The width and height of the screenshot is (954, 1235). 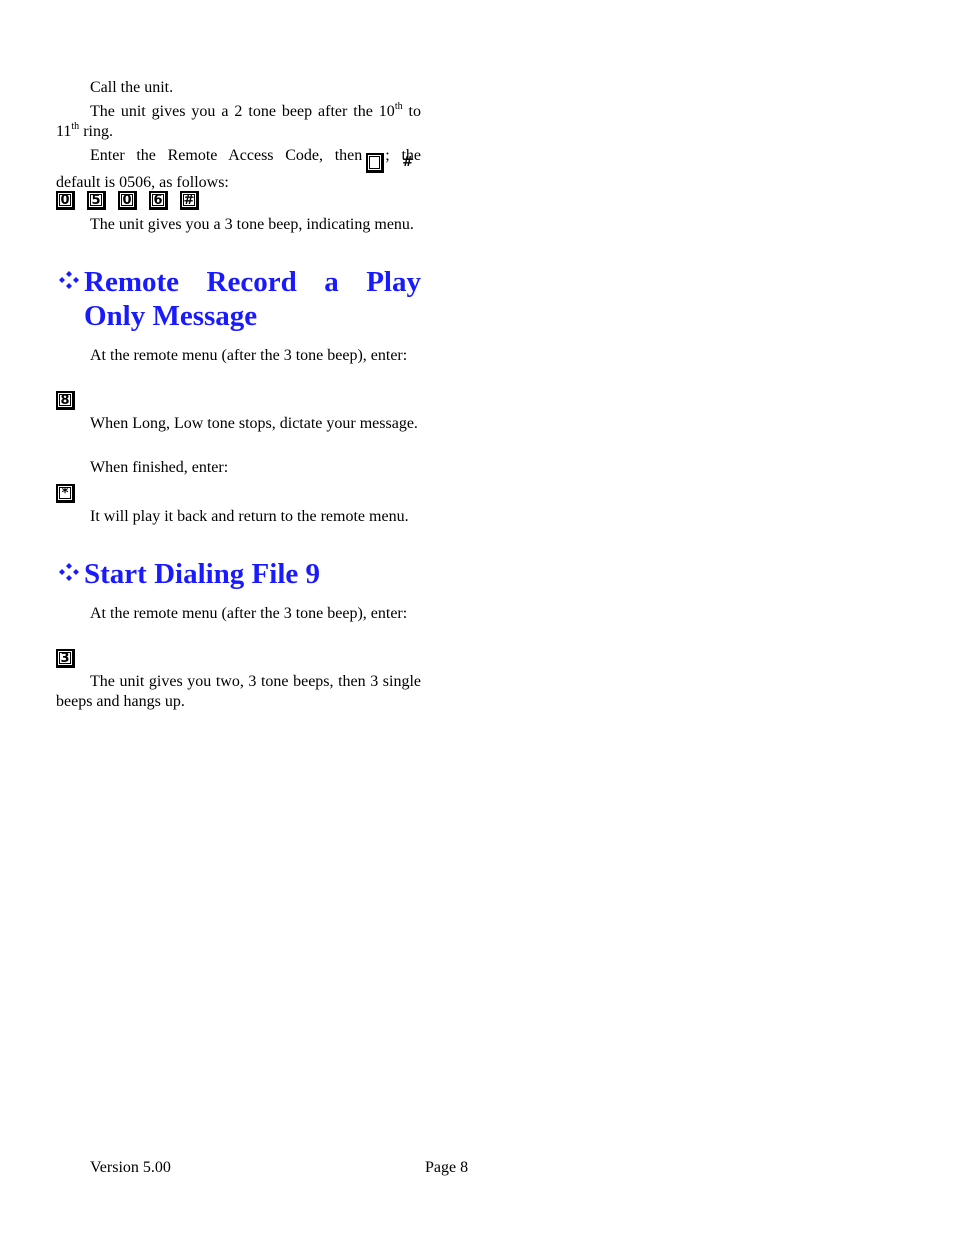 I want to click on key-8-icon: 8, so click(x=65, y=400).